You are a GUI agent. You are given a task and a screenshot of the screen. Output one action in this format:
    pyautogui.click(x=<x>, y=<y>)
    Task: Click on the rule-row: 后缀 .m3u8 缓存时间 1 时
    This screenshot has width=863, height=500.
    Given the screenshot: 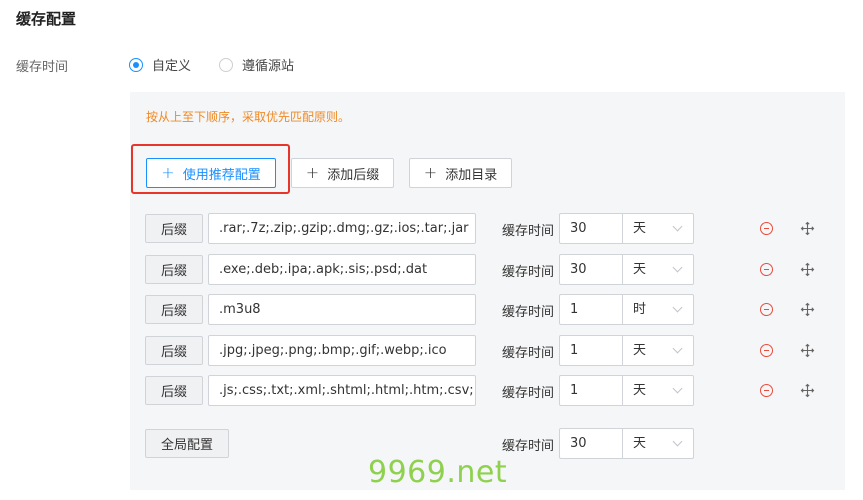 What is the action you would take?
    pyautogui.click(x=431, y=310)
    